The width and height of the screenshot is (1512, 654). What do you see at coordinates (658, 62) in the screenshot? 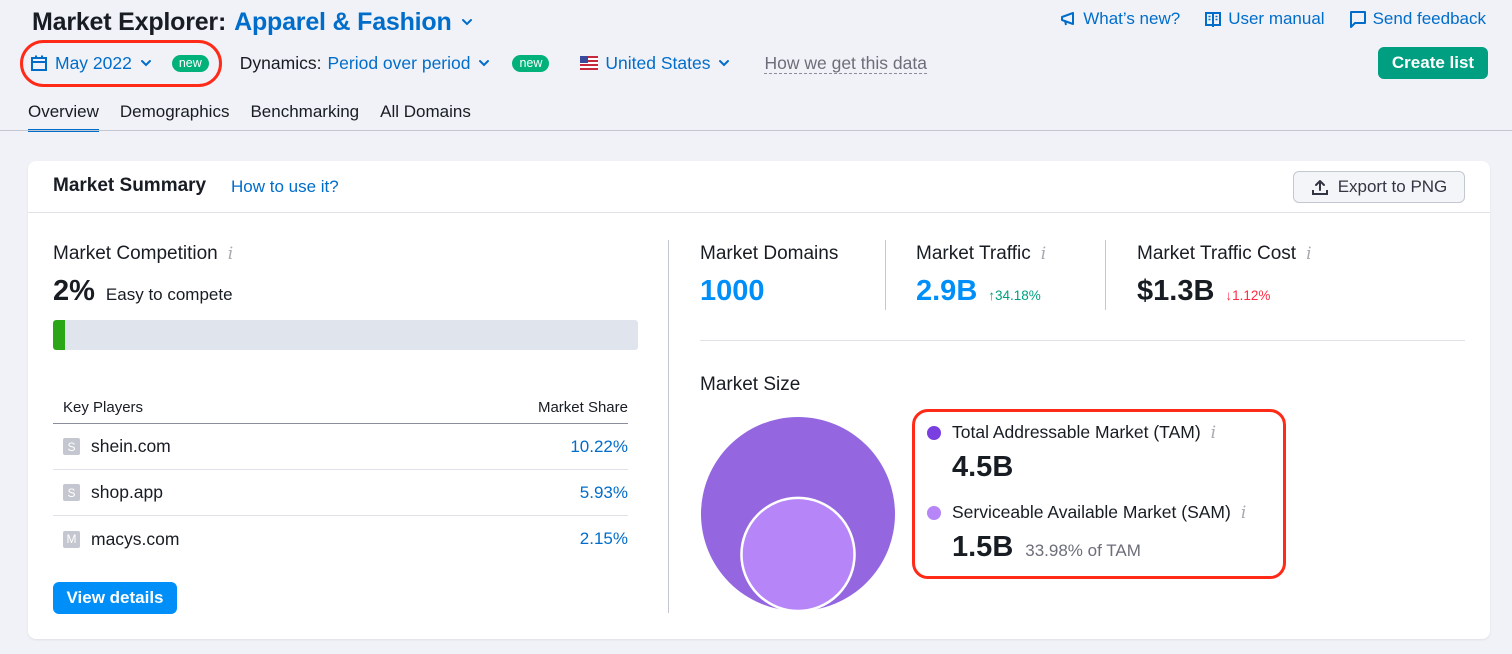
I see `country-value: United States` at bounding box center [658, 62].